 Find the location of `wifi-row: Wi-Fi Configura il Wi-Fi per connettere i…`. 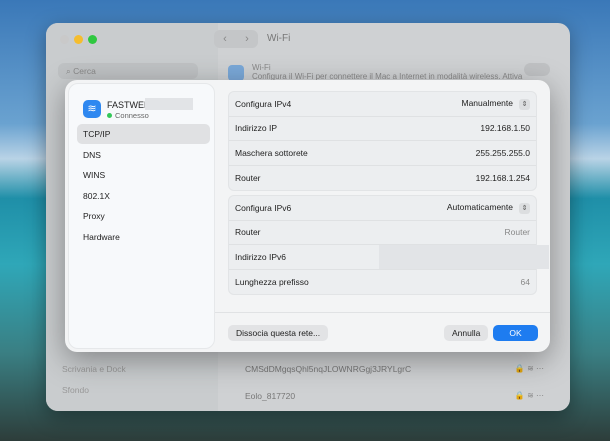

wifi-row: Wi-Fi Configura il Wi-Fi per connettere i… is located at coordinates (387, 72).